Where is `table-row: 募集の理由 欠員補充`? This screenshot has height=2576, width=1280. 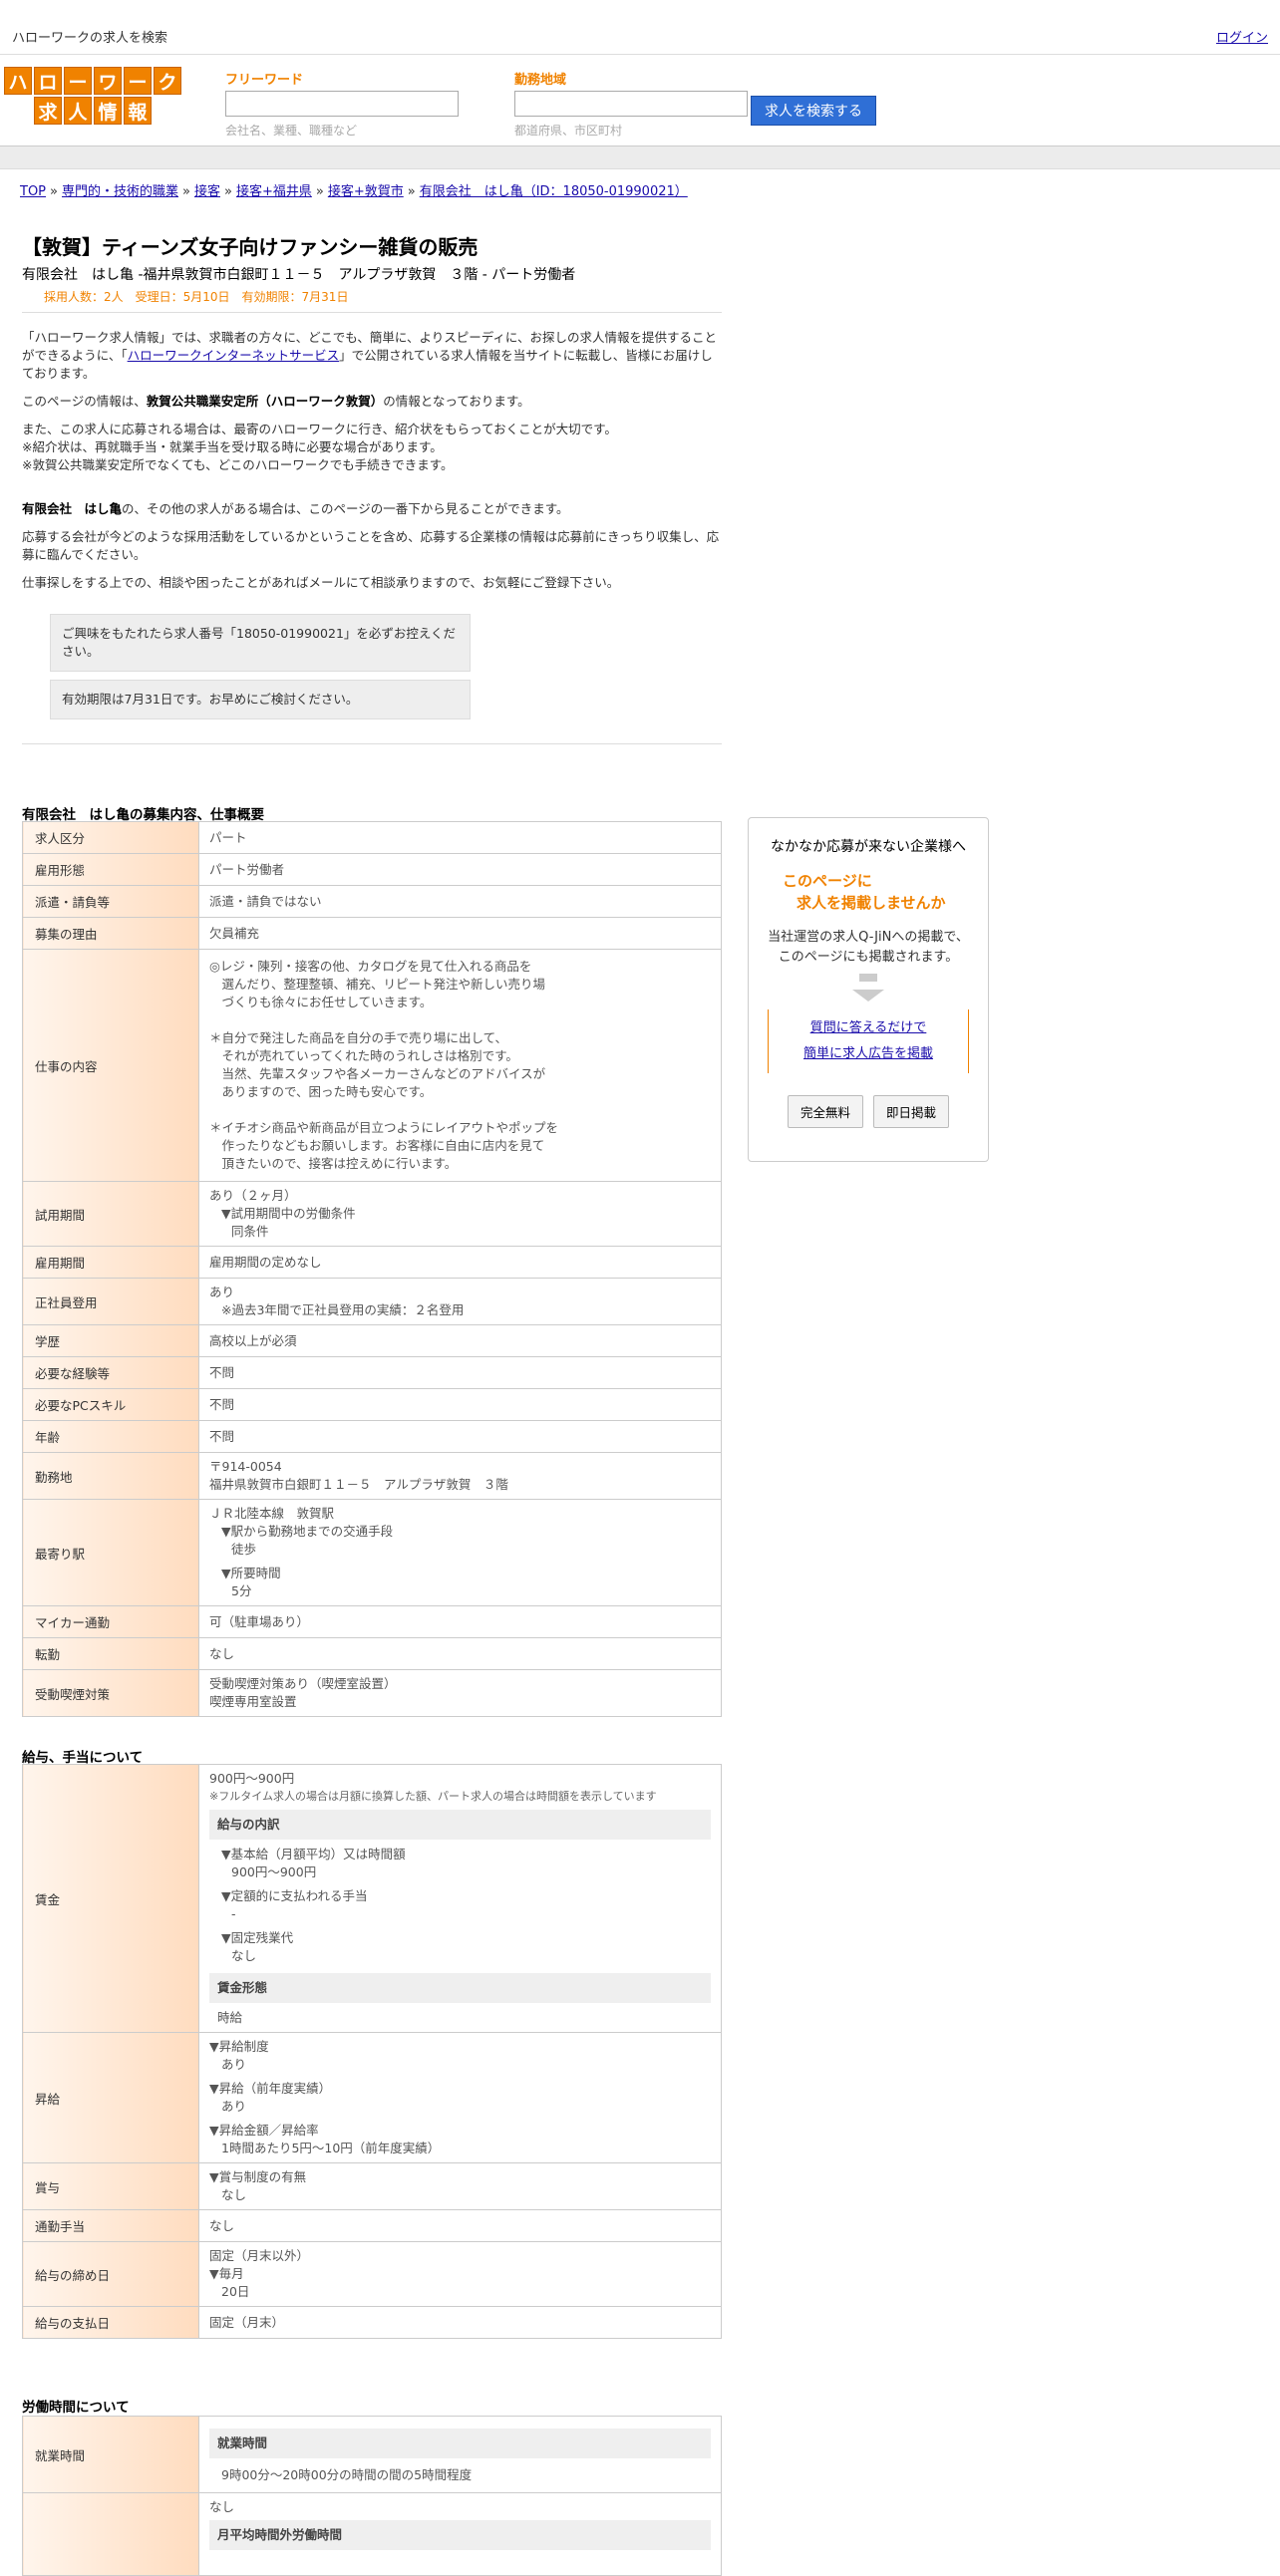 table-row: 募集の理由 欠員補充 is located at coordinates (372, 933).